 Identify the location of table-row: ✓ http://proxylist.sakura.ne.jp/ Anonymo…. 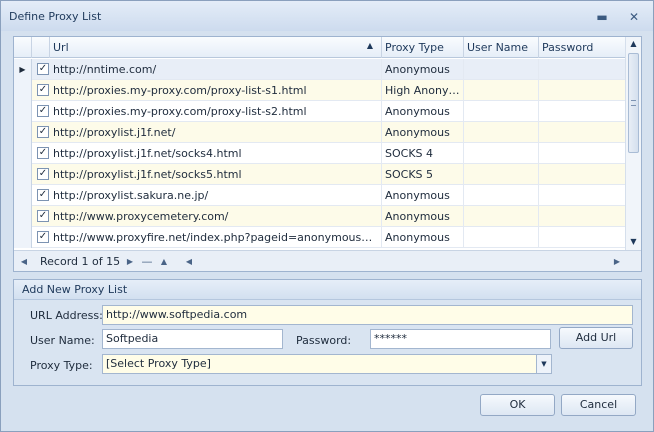
(320, 195).